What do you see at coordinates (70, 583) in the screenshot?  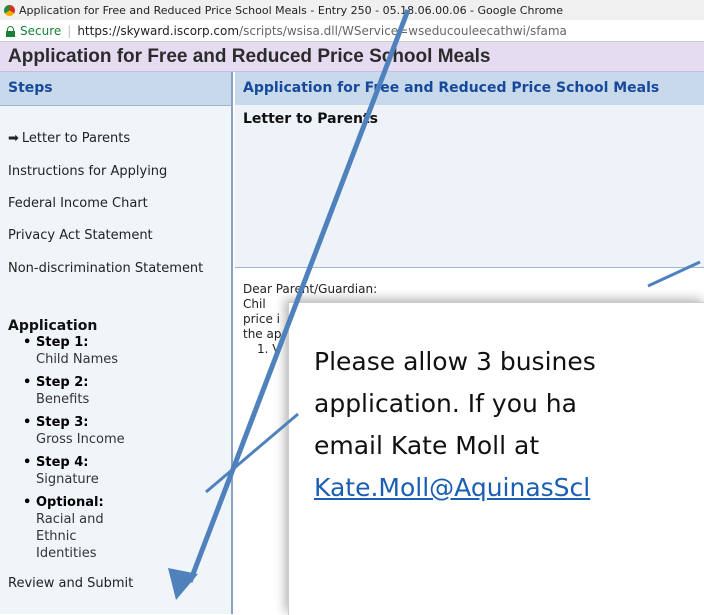 I see `sidebar-item-review-submit: Review and Submit` at bounding box center [70, 583].